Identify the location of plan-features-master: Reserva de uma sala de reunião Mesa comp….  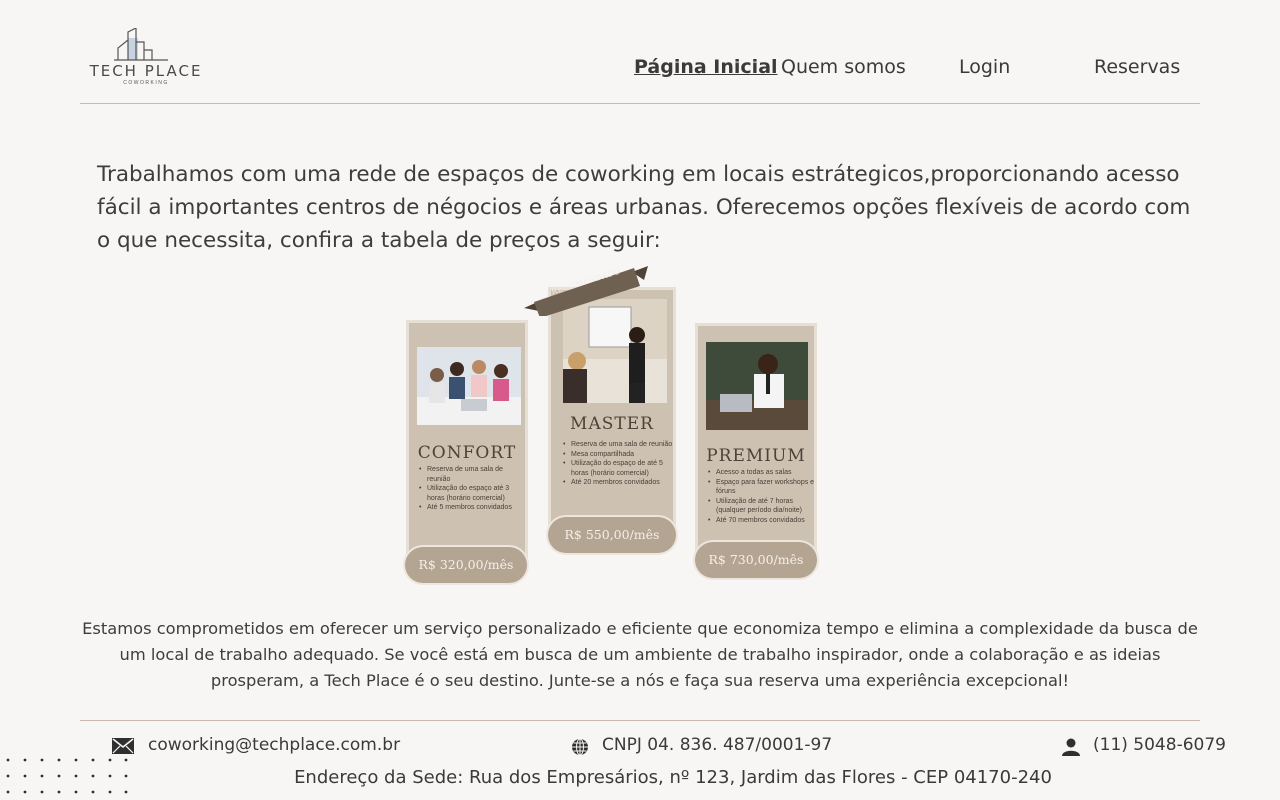
(619, 464).